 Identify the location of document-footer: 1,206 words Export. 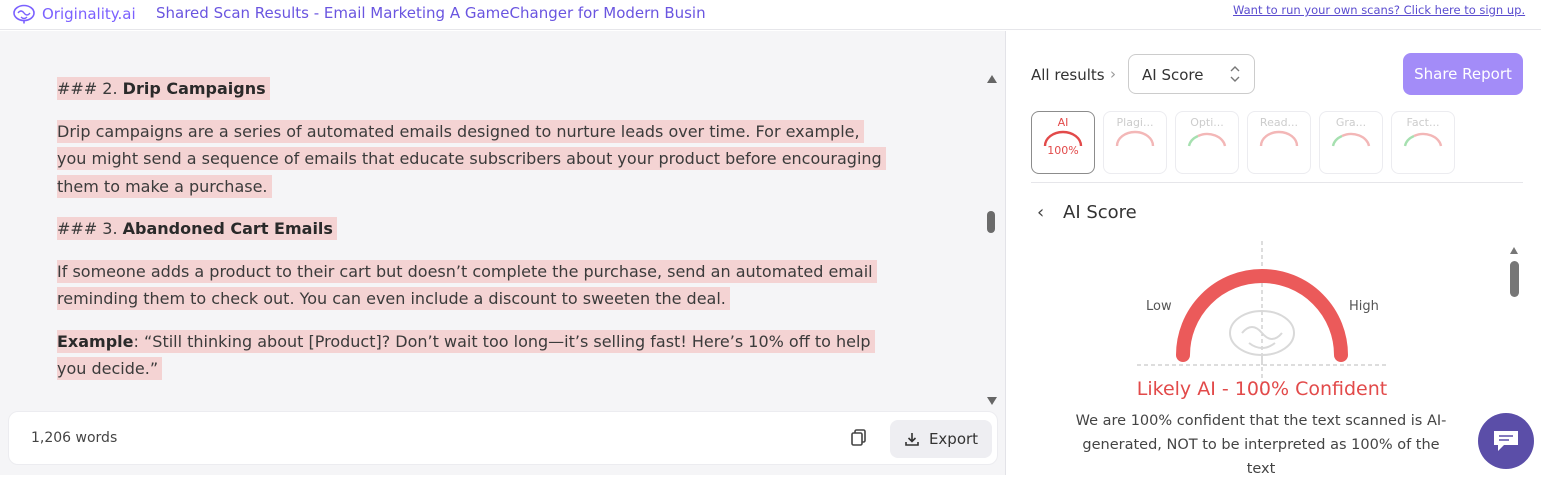
(503, 438).